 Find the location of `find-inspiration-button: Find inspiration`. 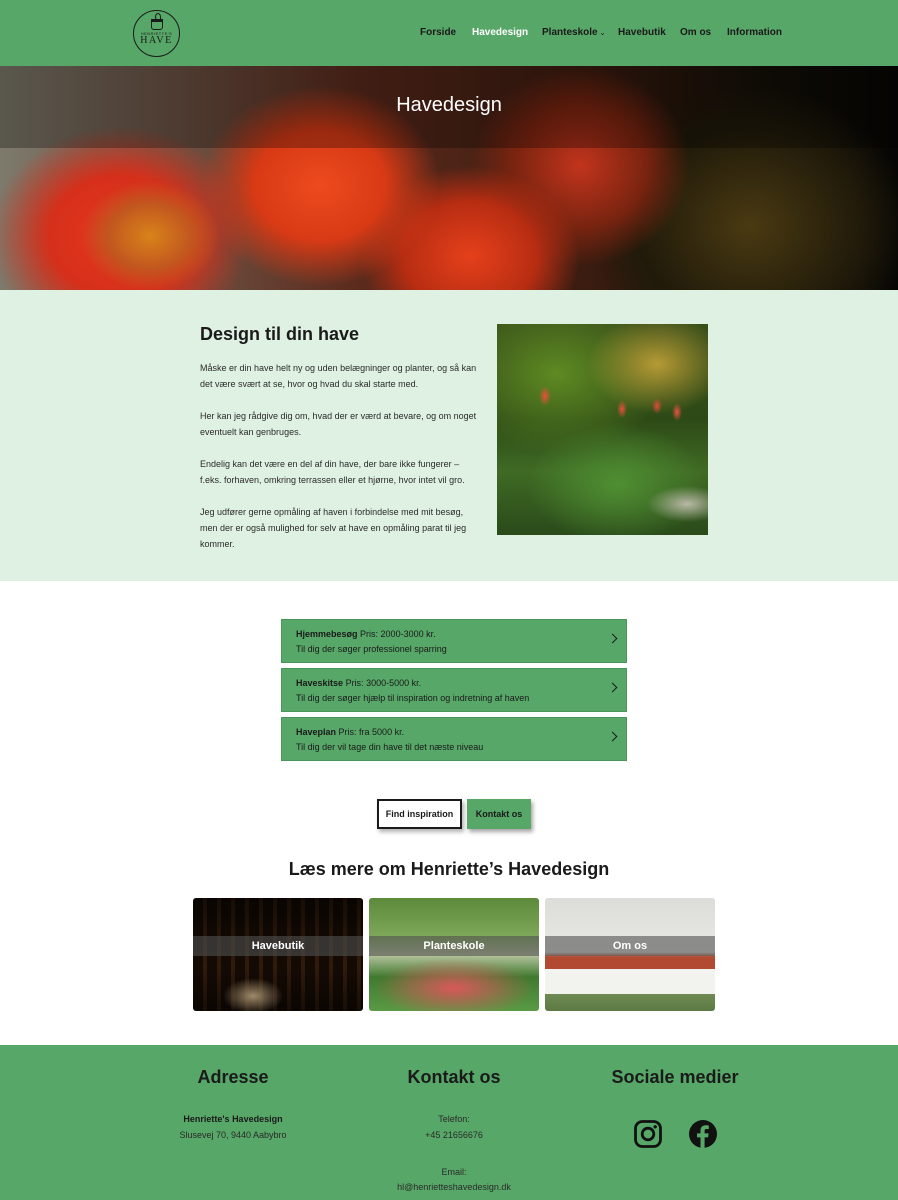

find-inspiration-button: Find inspiration is located at coordinates (419, 814).